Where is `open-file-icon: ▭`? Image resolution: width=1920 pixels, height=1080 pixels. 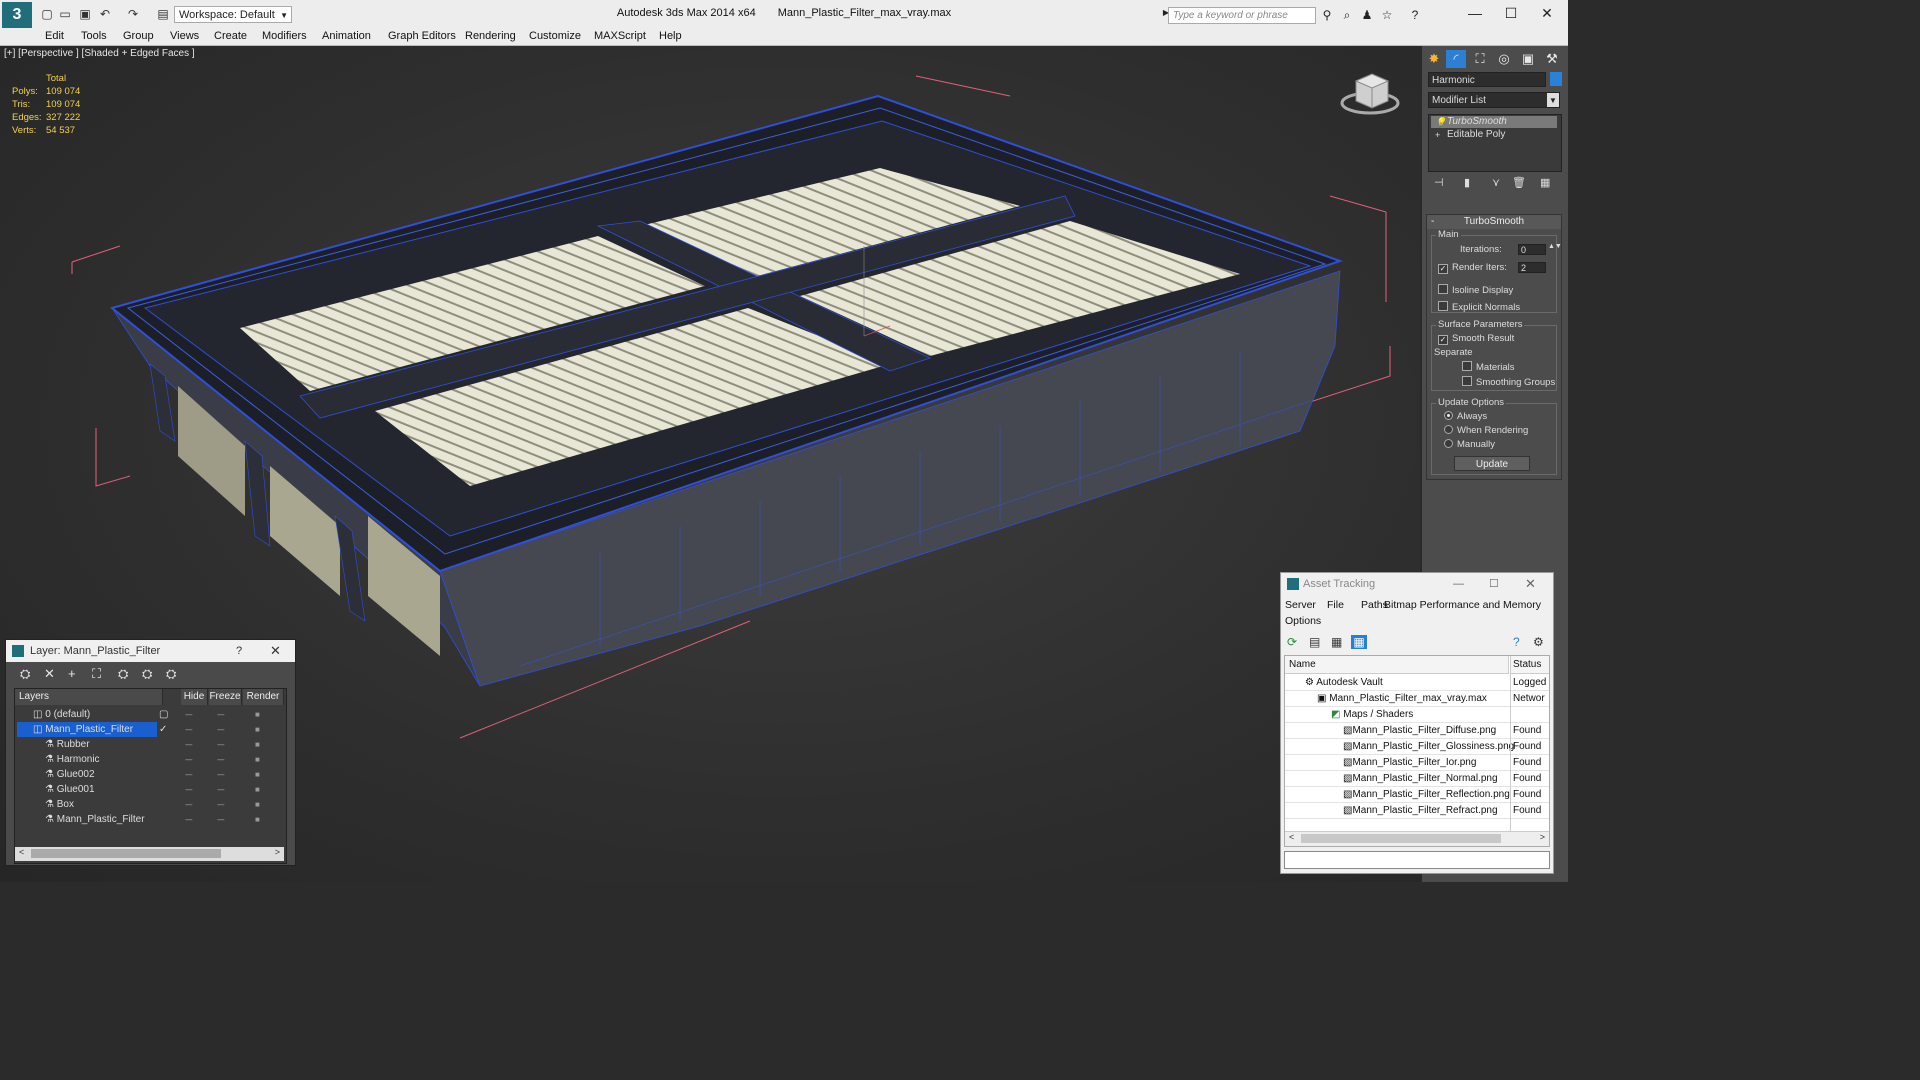
open-file-icon: ▭ is located at coordinates (65, 14).